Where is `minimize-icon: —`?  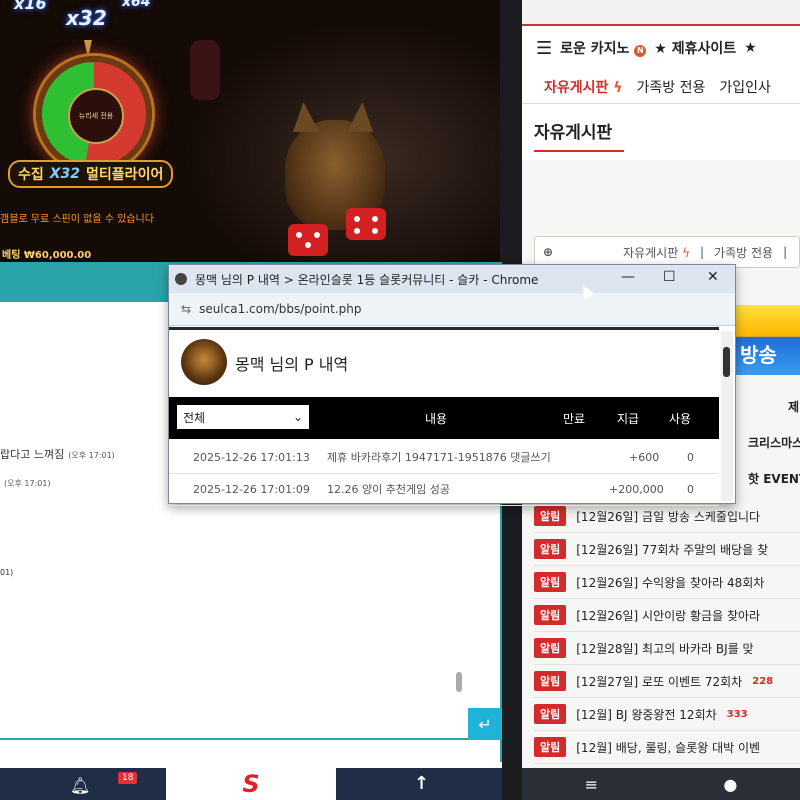
minimize-icon: — is located at coordinates (628, 277).